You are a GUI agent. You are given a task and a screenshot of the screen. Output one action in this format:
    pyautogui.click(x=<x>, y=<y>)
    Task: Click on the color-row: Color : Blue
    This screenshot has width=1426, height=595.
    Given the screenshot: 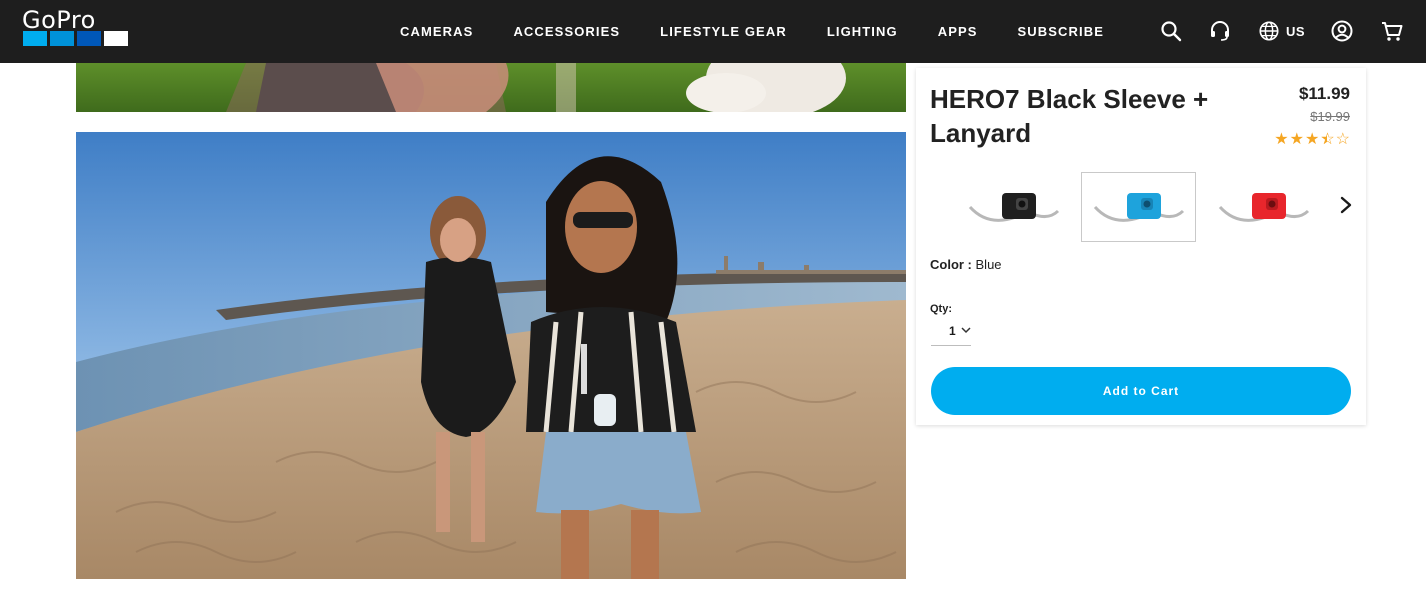 What is the action you would take?
    pyautogui.click(x=966, y=264)
    